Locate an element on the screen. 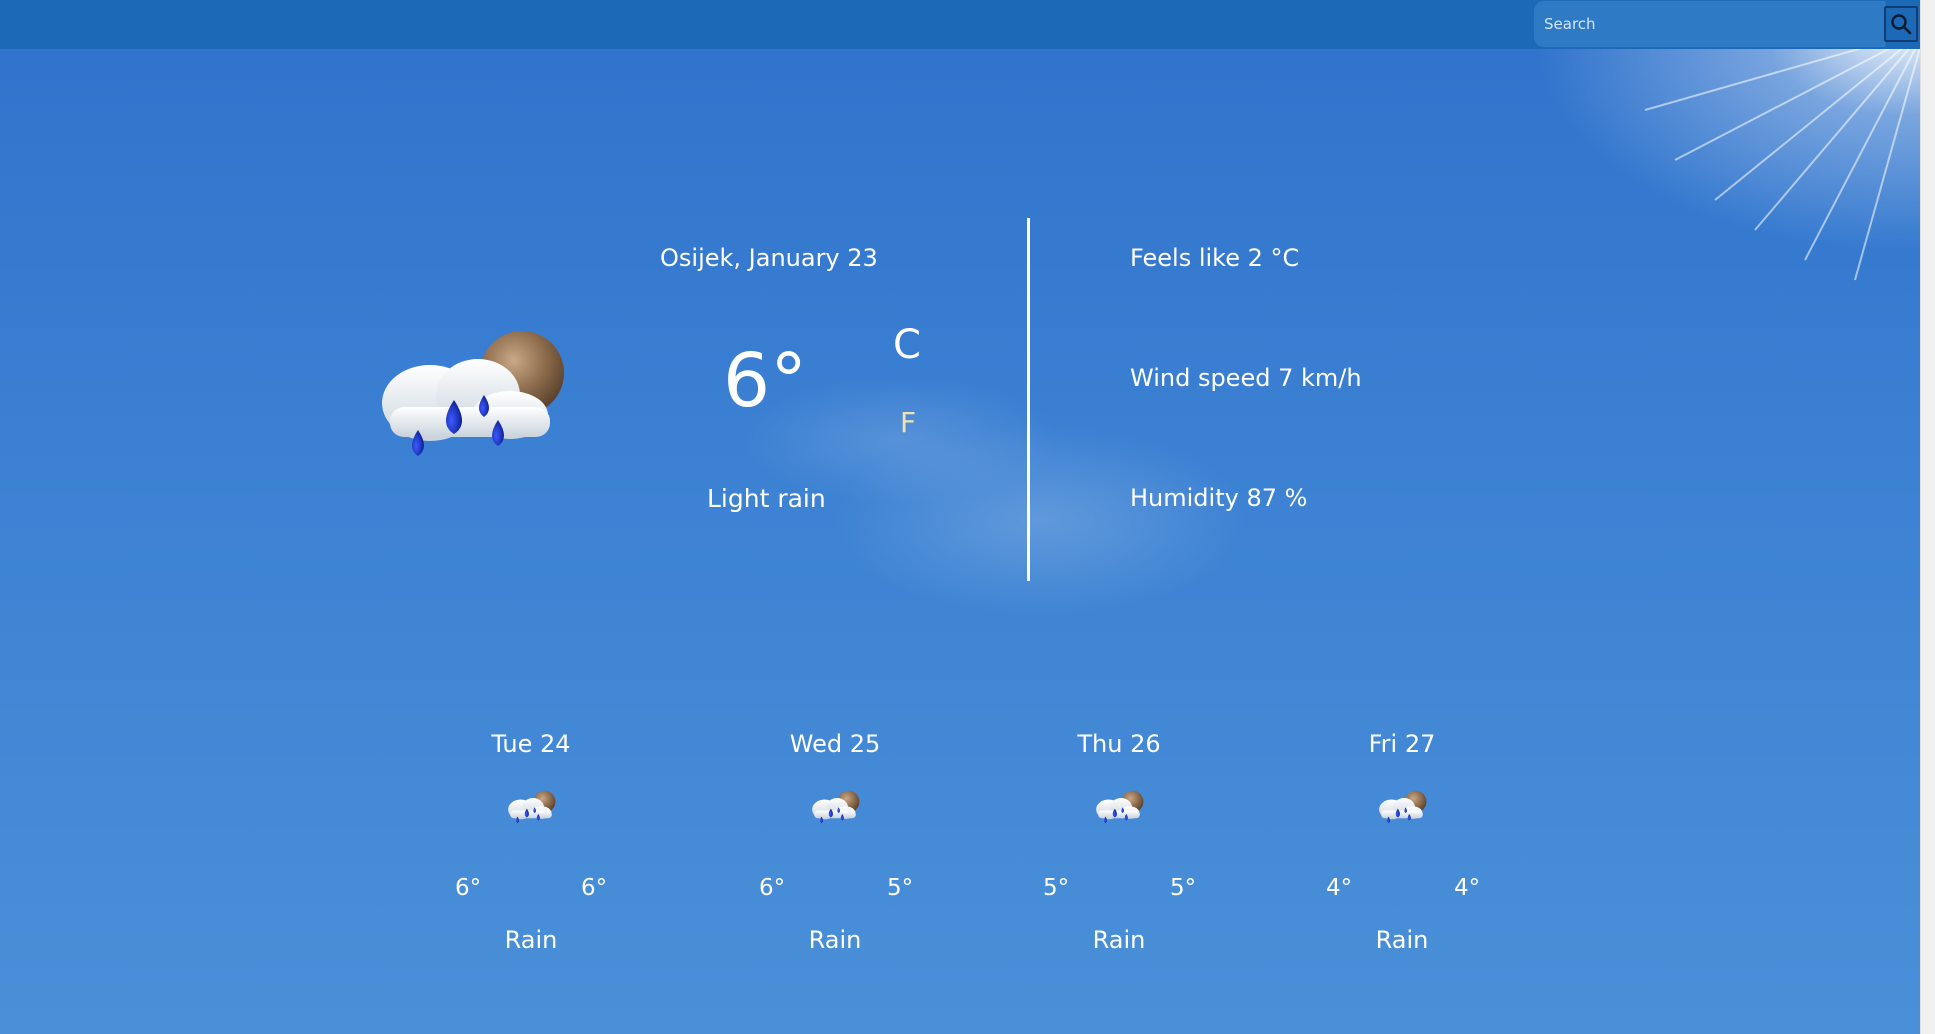 This screenshot has width=1935, height=1034. search-button is located at coordinates (1901, 24).